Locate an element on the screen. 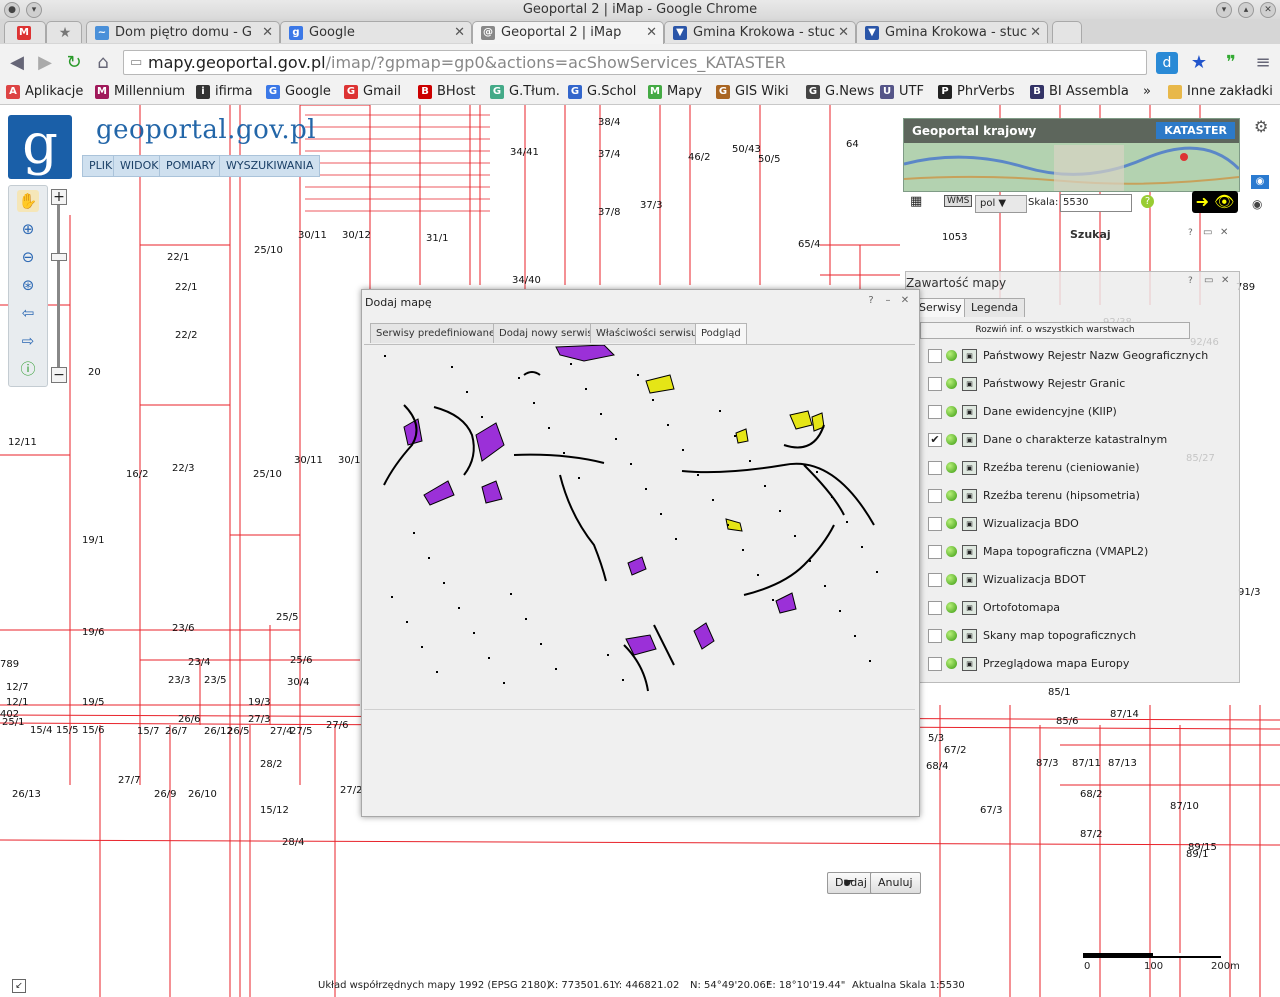 Image resolution: width=1280 pixels, height=997 pixels. new-tab-button is located at coordinates (1067, 32).